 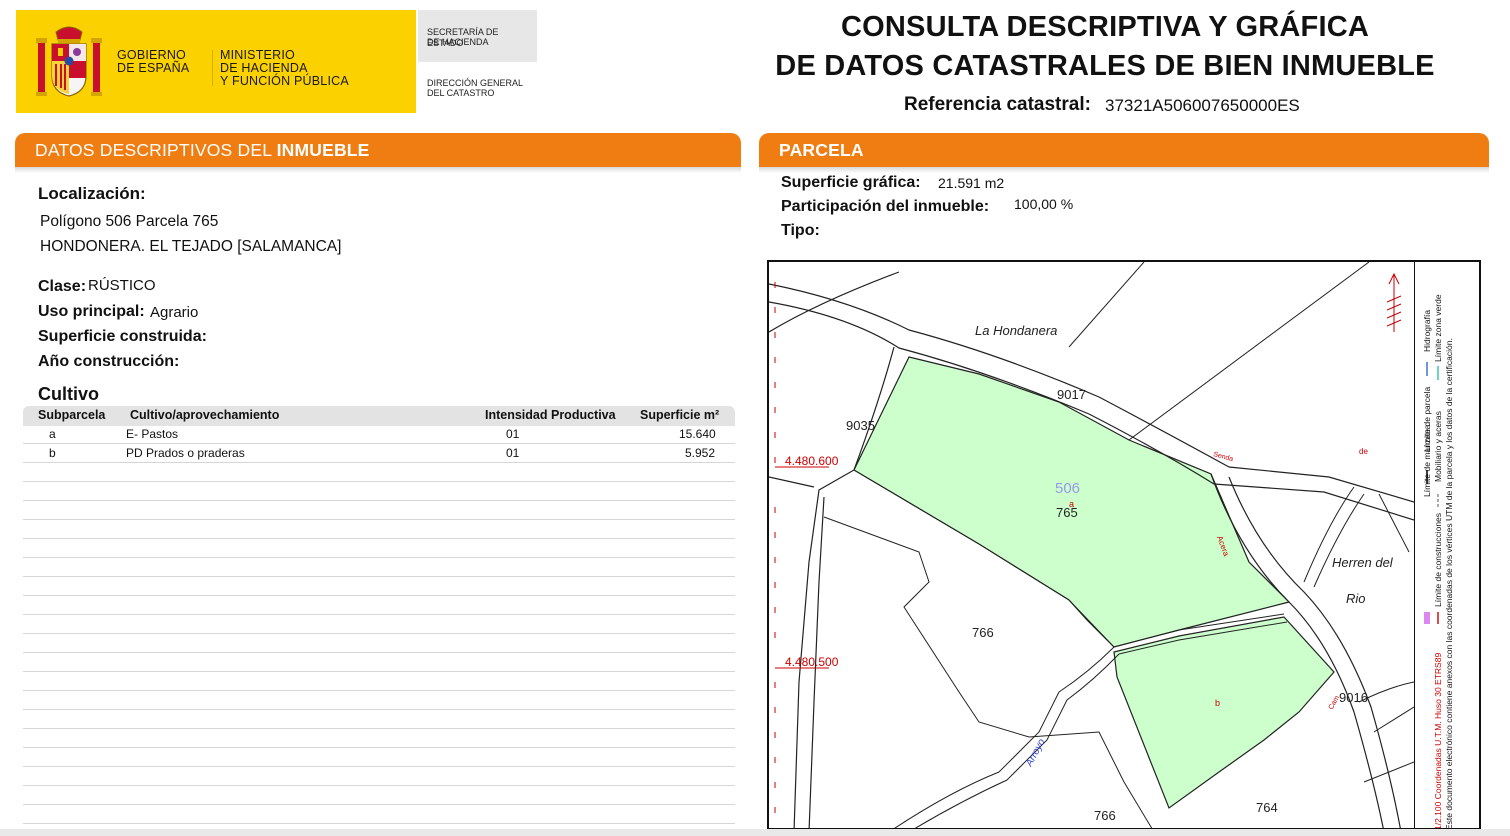 What do you see at coordinates (812, 662) in the screenshot?
I see `coord-y-4480500: 4.480.500` at bounding box center [812, 662].